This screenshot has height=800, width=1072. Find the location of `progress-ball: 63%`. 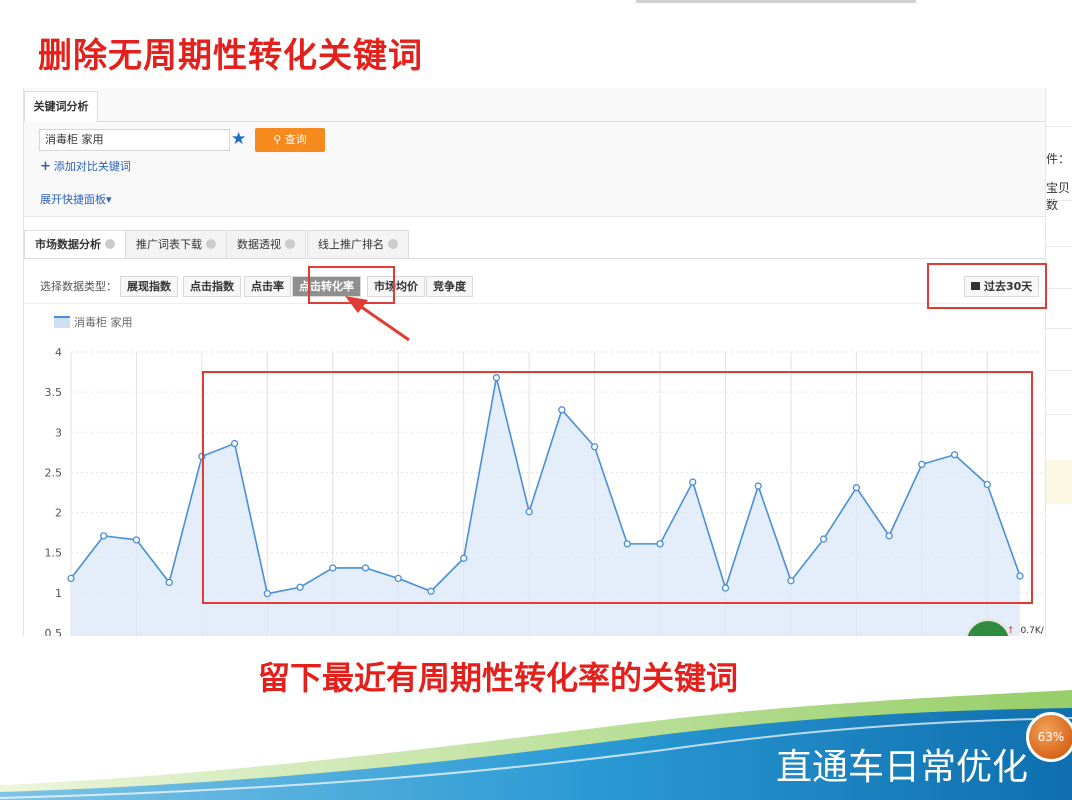

progress-ball: 63% is located at coordinates (1049, 737).